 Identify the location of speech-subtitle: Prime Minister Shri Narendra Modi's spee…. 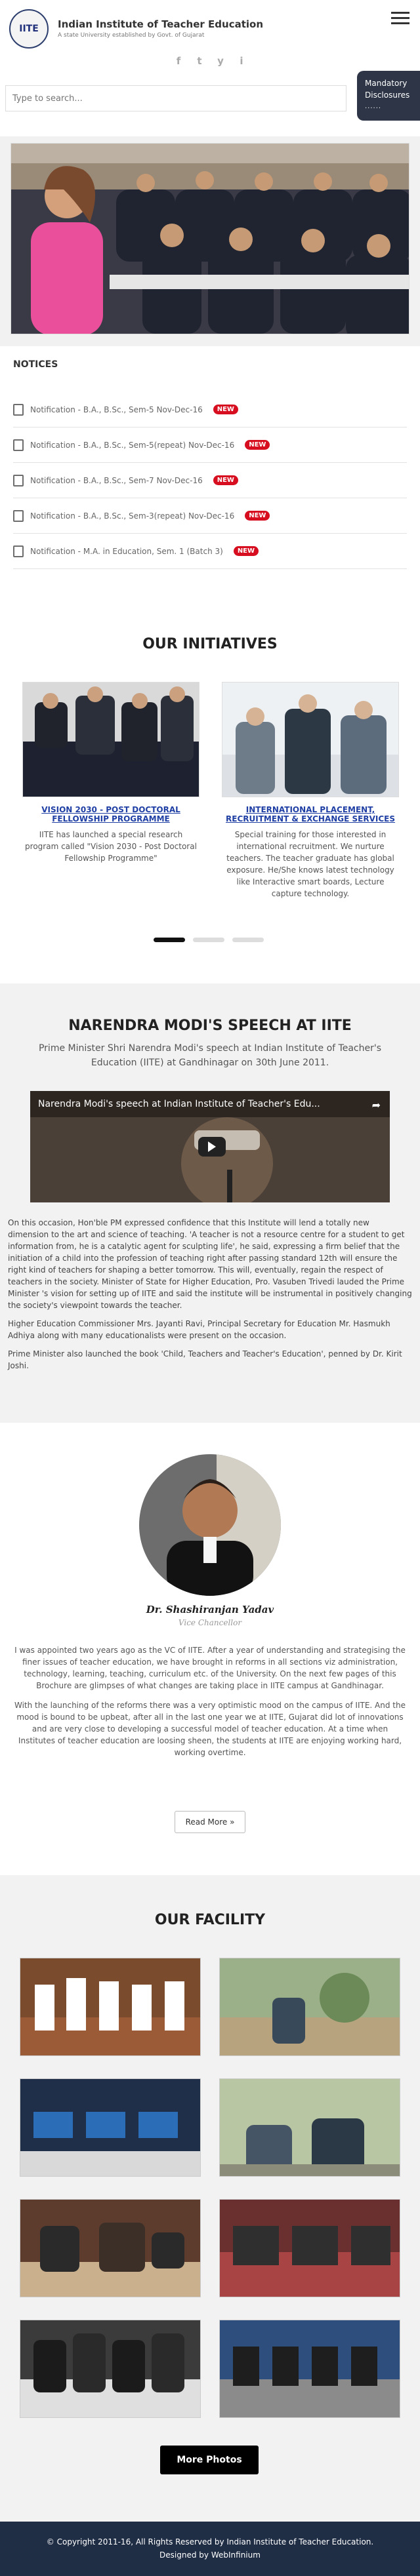
(209, 1055).